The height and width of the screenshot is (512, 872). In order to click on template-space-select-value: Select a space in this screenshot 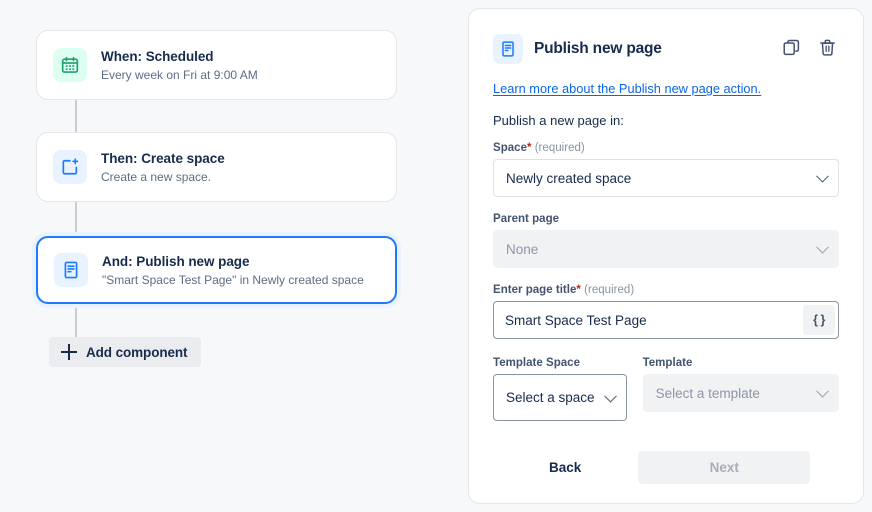, I will do `click(550, 397)`.